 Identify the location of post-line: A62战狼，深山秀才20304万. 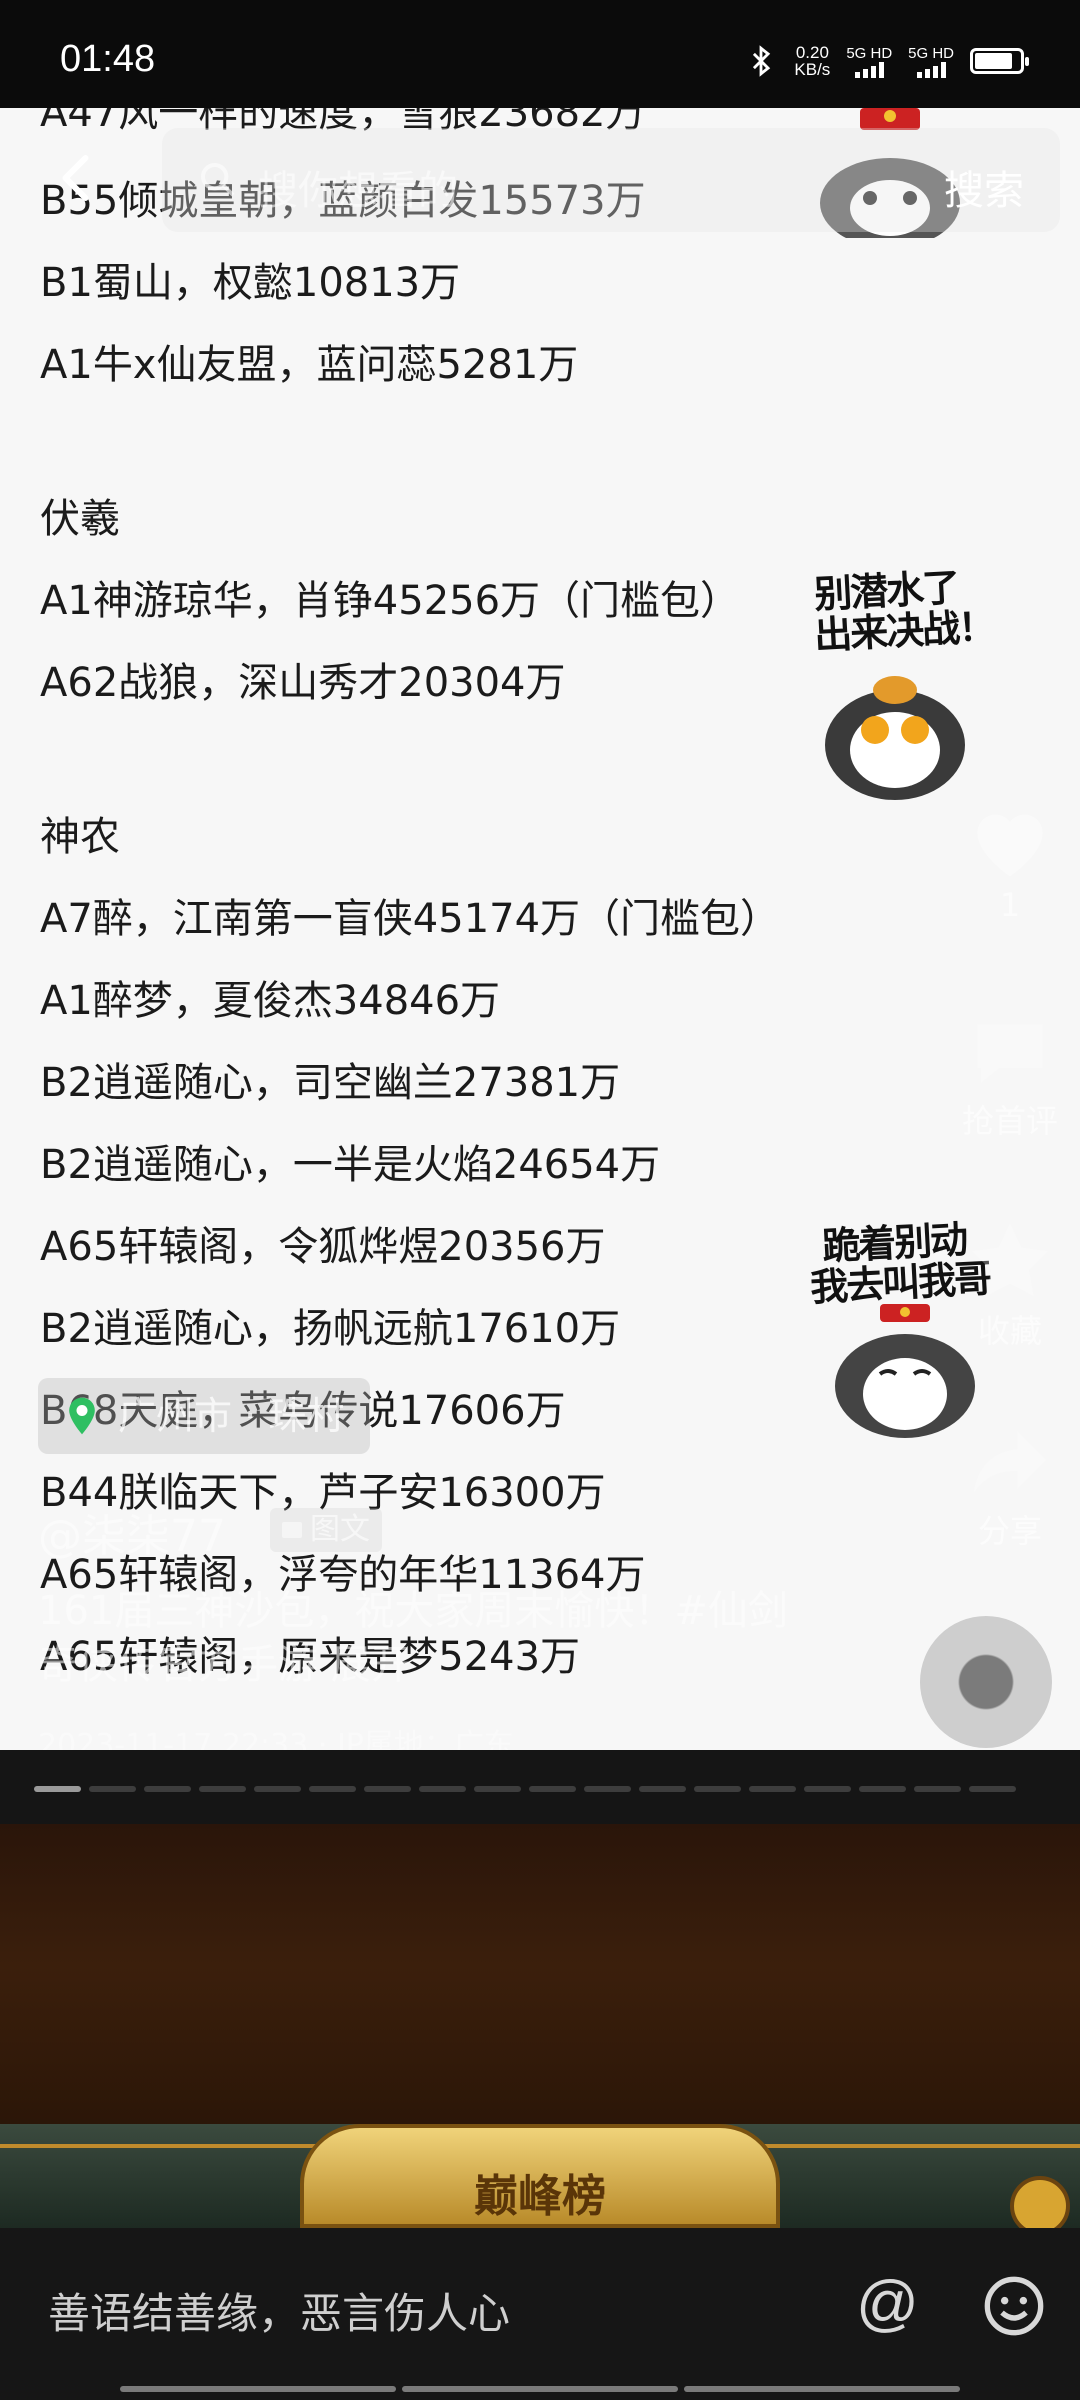
(303, 683).